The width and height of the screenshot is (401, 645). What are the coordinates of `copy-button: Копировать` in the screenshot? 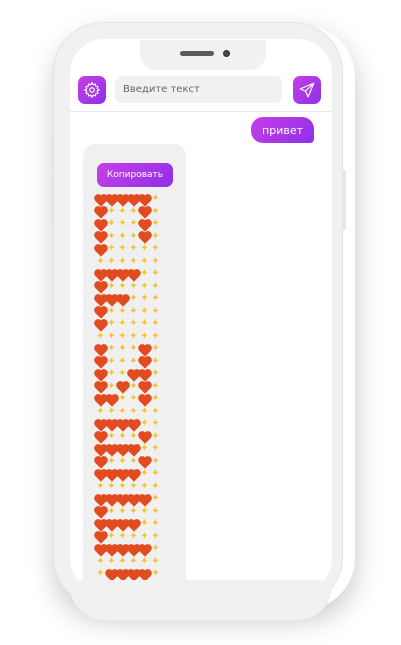 It's located at (135, 175).